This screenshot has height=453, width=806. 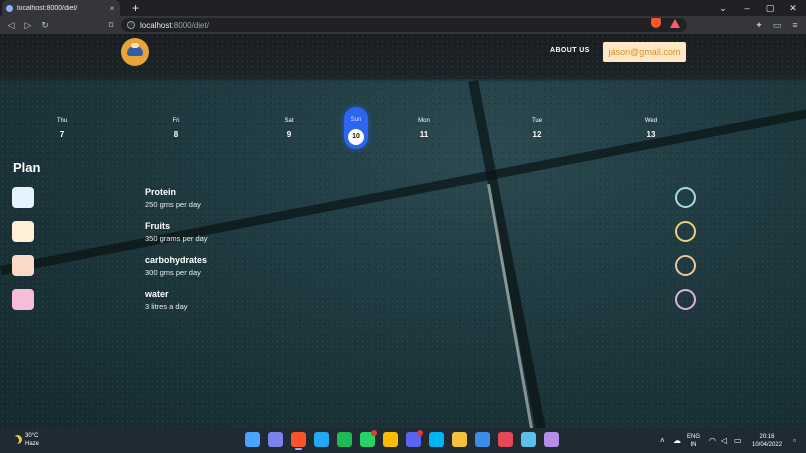 What do you see at coordinates (656, 23) in the screenshot?
I see `brave-shields-icon` at bounding box center [656, 23].